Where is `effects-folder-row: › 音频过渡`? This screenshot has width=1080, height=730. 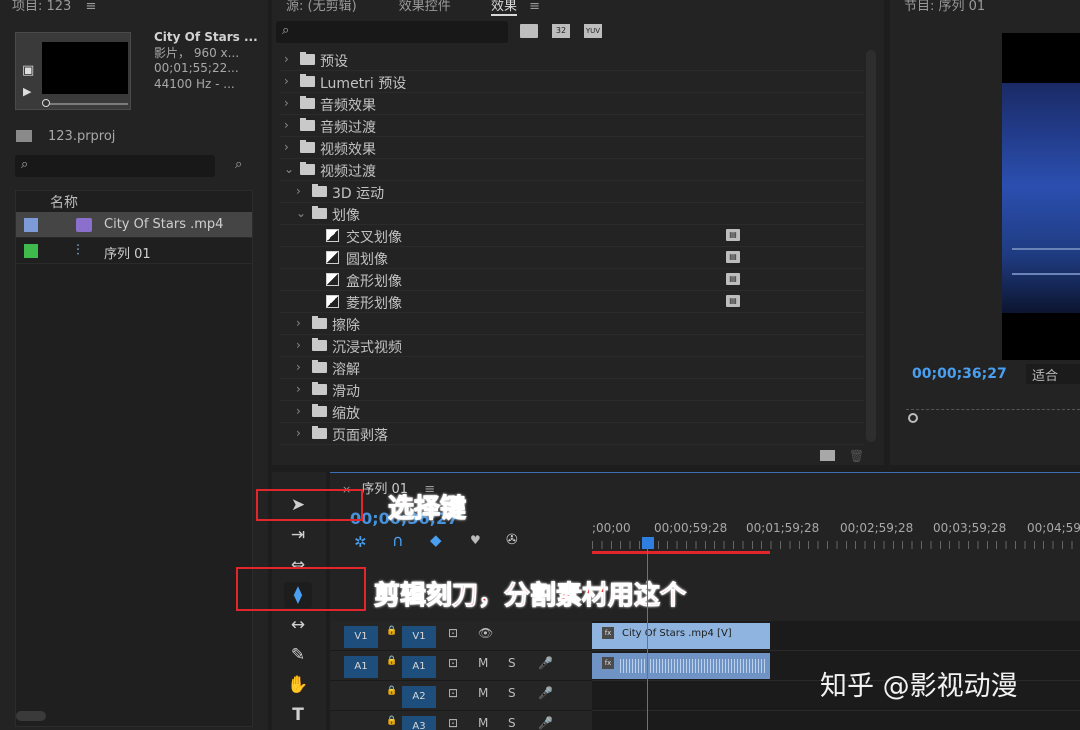
effects-folder-row: › 音频过渡 is located at coordinates (572, 126).